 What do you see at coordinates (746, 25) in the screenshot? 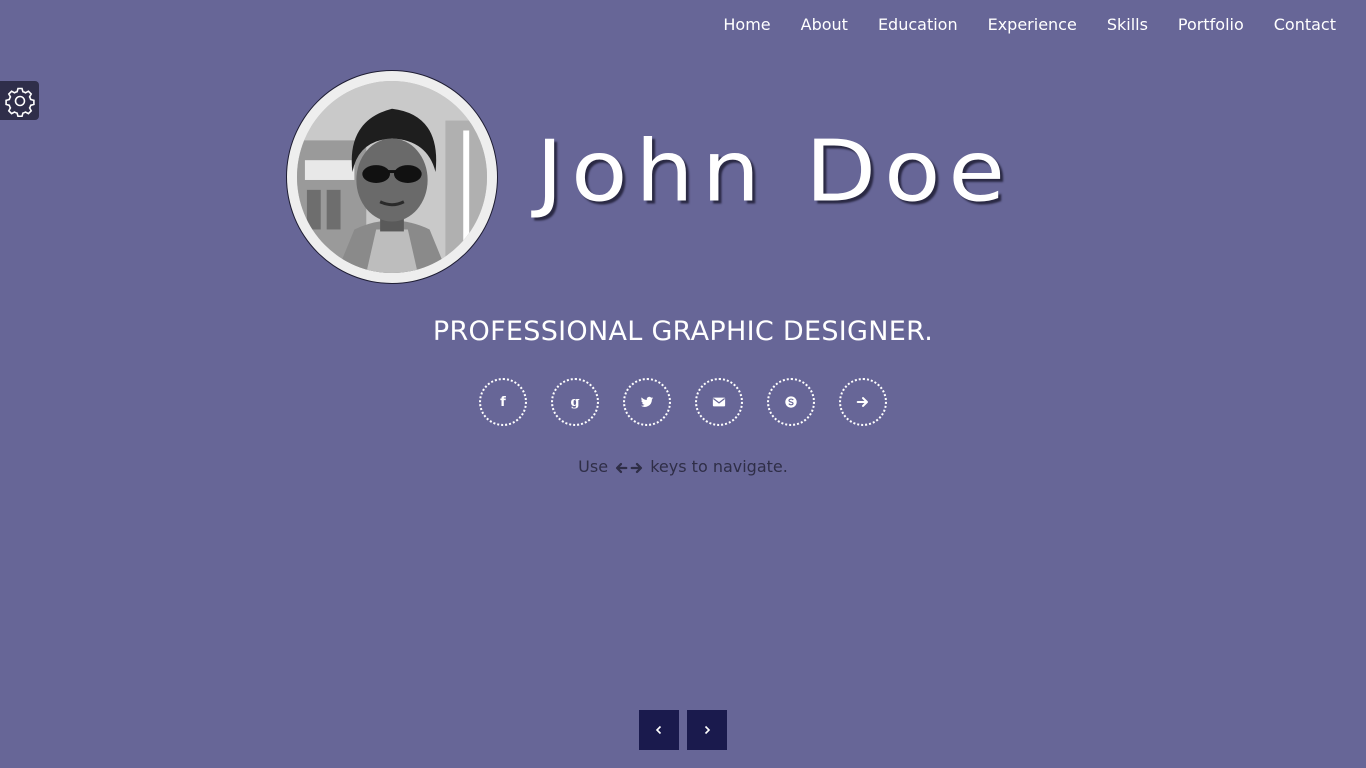
I see `nav-home: Home` at bounding box center [746, 25].